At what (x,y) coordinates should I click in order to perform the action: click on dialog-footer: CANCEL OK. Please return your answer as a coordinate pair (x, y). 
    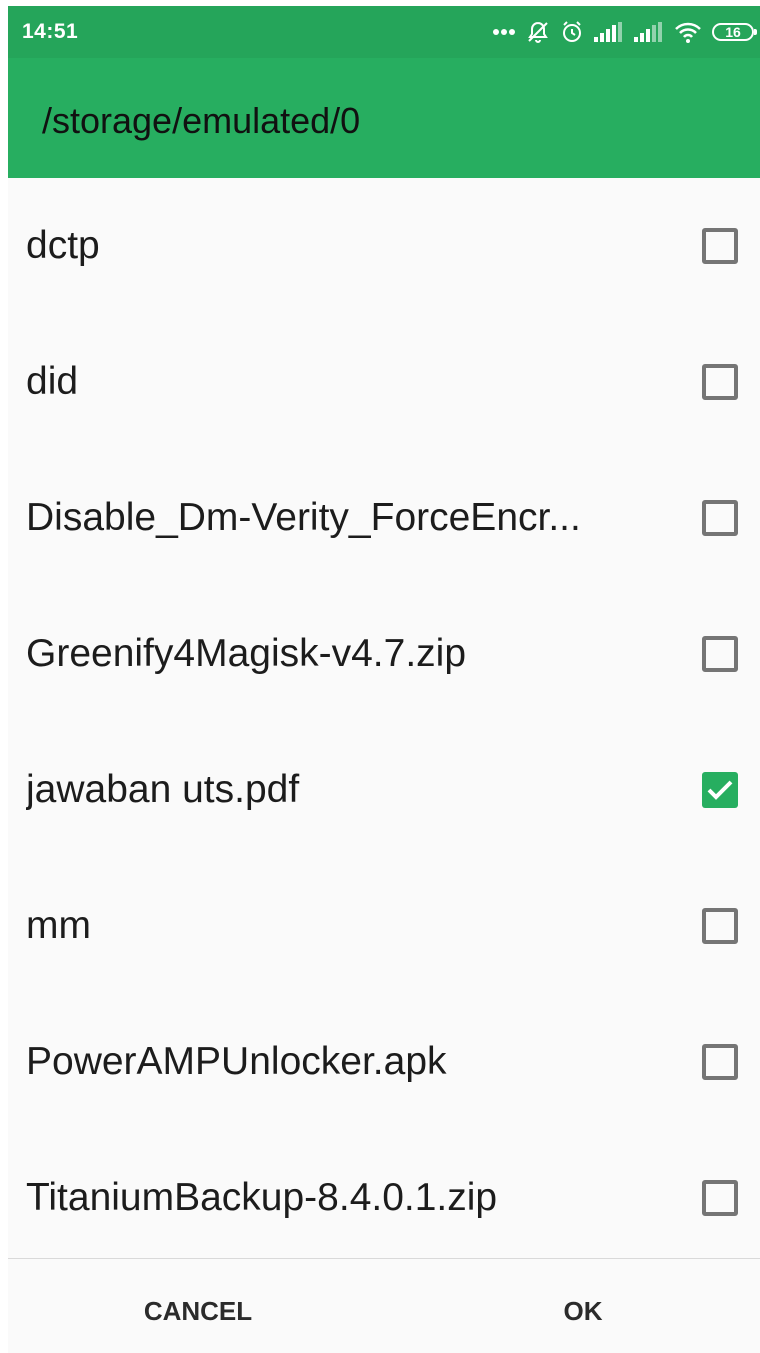
    Looking at the image, I should click on (384, 1306).